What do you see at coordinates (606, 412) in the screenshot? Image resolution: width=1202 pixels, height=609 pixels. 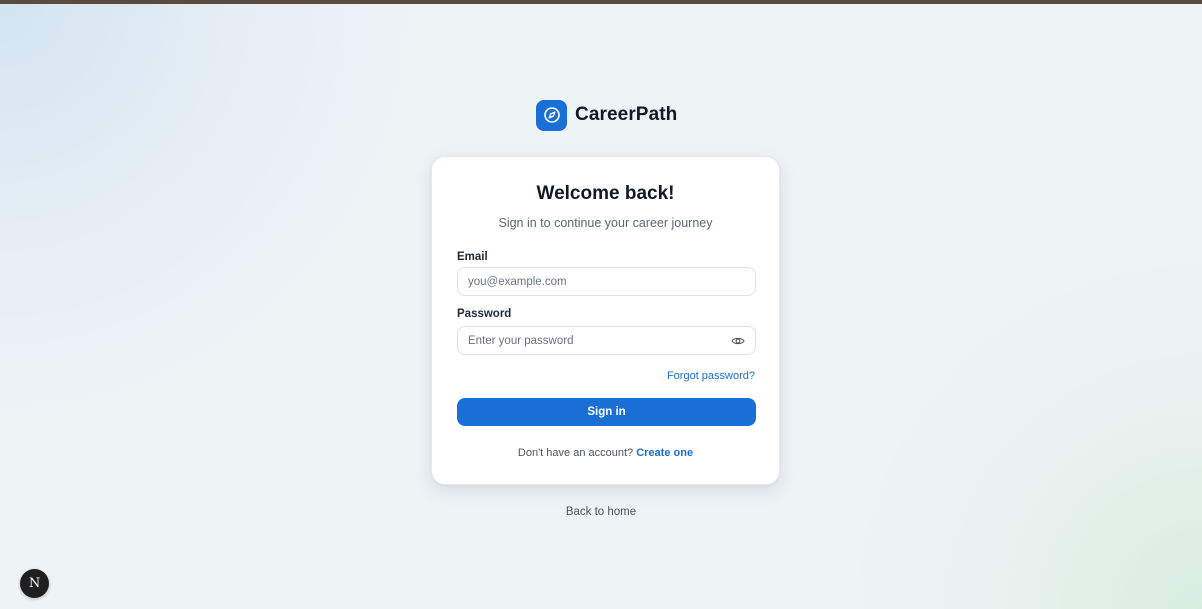 I see `sign-in-button: Sign in` at bounding box center [606, 412].